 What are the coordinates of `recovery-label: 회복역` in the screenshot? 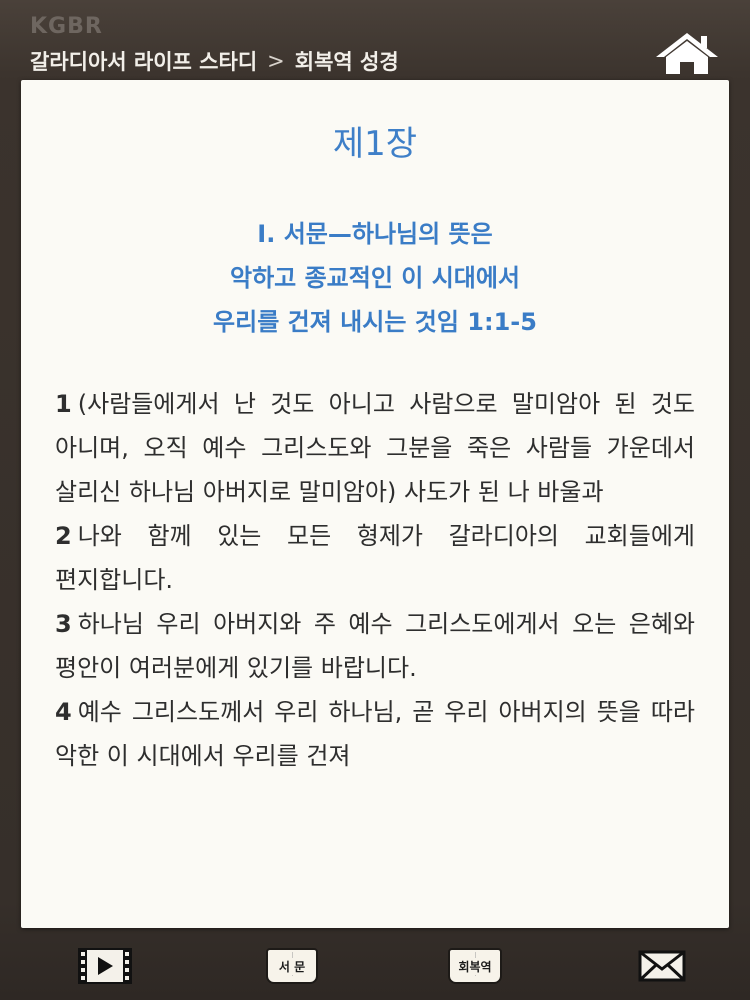 It's located at (475, 966).